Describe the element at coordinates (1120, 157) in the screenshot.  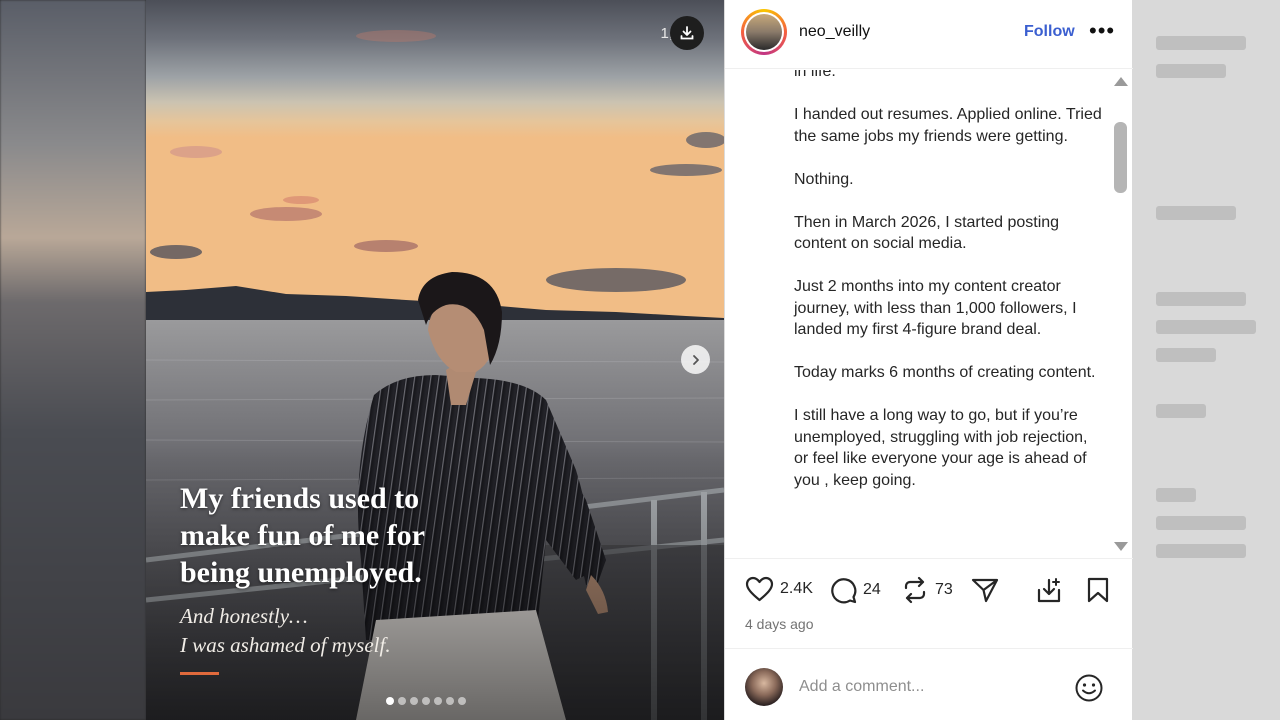
I see `scrollbar-thumb` at that location.